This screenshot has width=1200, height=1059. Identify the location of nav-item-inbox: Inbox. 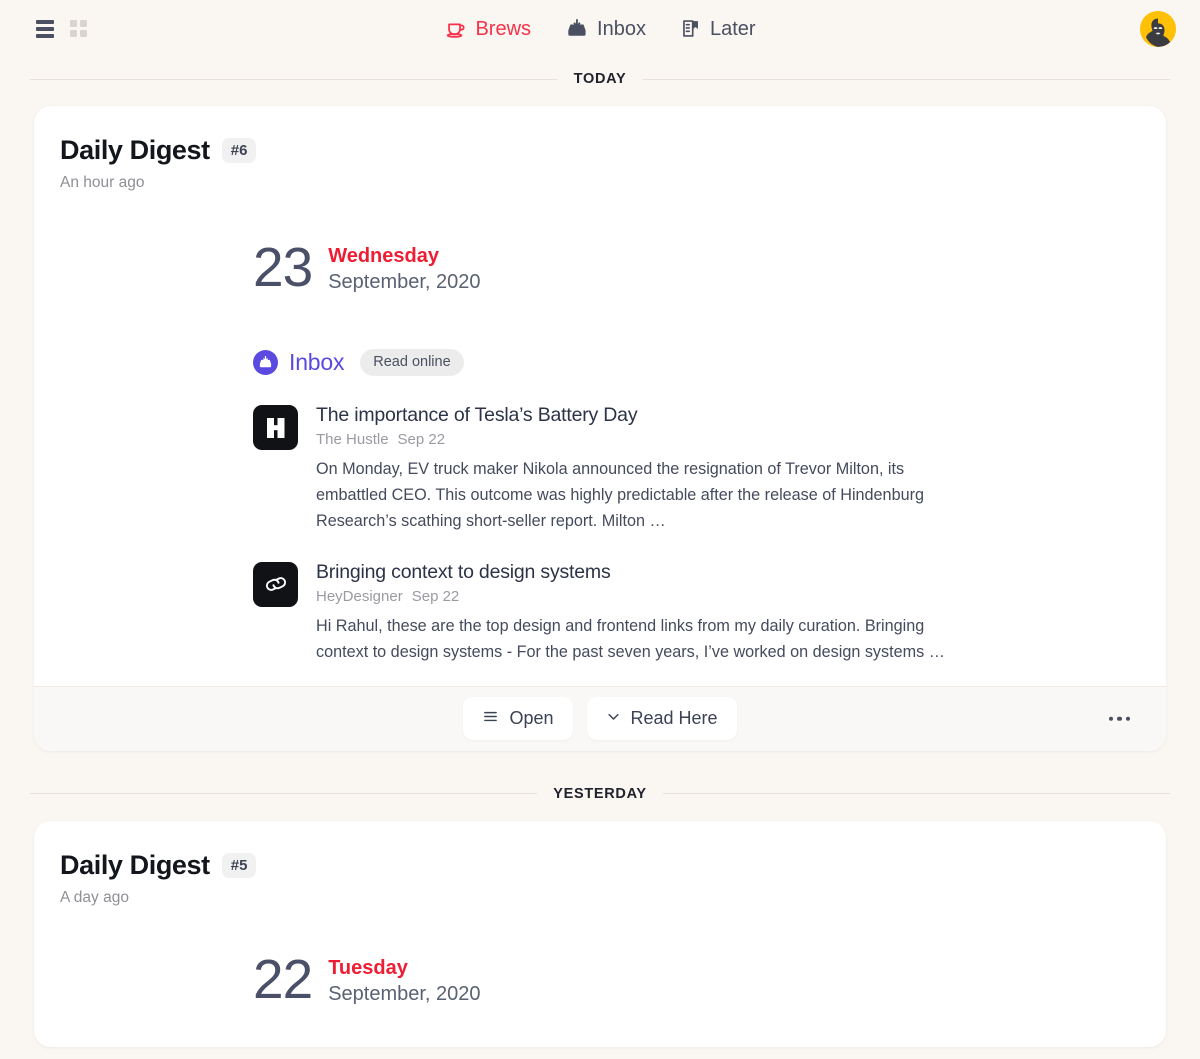
(605, 28).